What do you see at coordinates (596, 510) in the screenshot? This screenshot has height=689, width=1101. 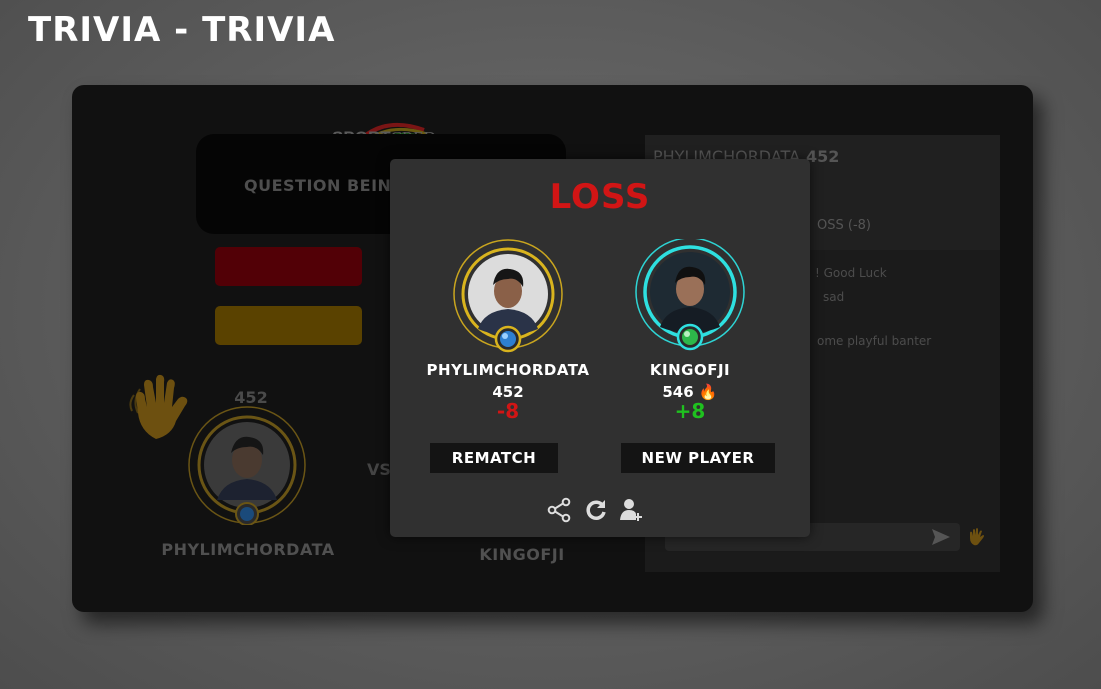 I see `refresh-icon` at bounding box center [596, 510].